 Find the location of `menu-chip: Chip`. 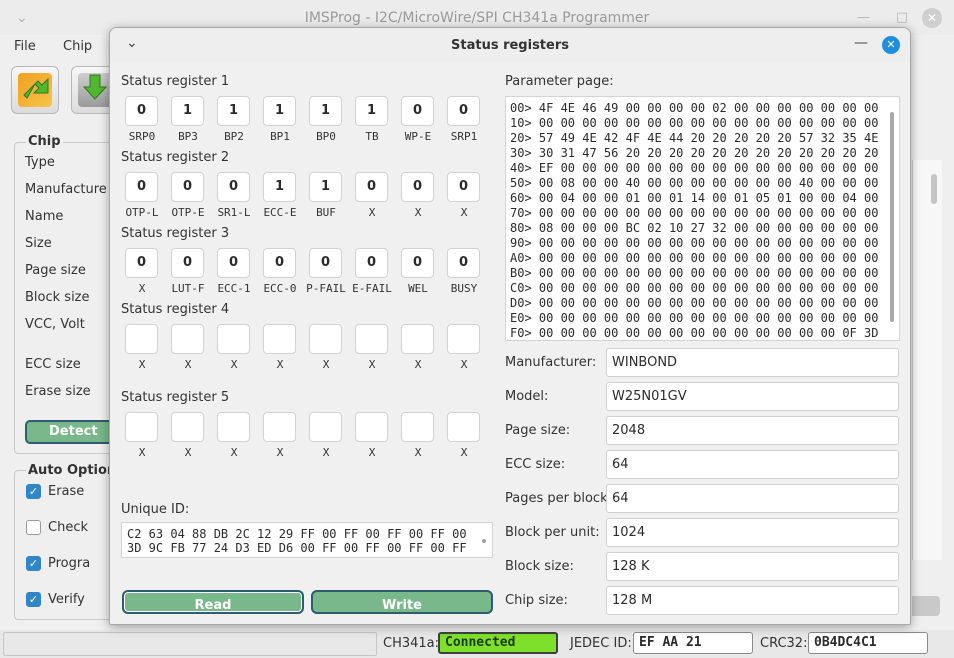

menu-chip: Chip is located at coordinates (77, 46).